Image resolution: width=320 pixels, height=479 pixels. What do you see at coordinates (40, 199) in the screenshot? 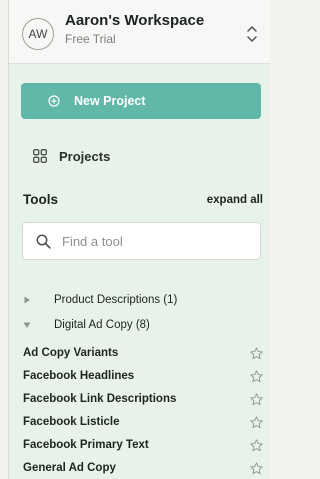
I see `tools-title: Tools` at bounding box center [40, 199].